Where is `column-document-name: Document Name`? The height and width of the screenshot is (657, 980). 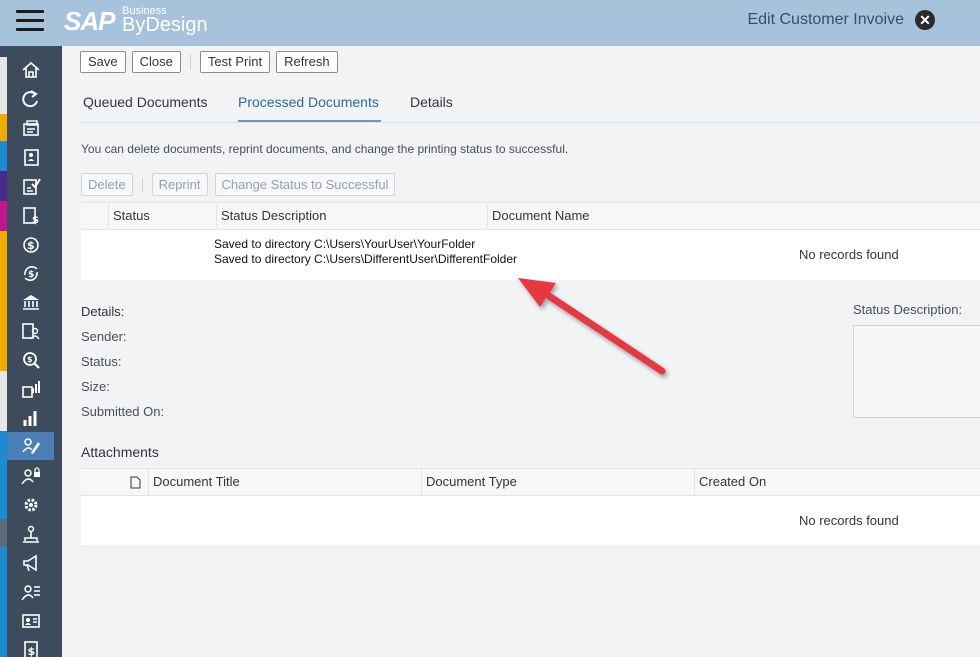
column-document-name: Document Name is located at coordinates (733, 216).